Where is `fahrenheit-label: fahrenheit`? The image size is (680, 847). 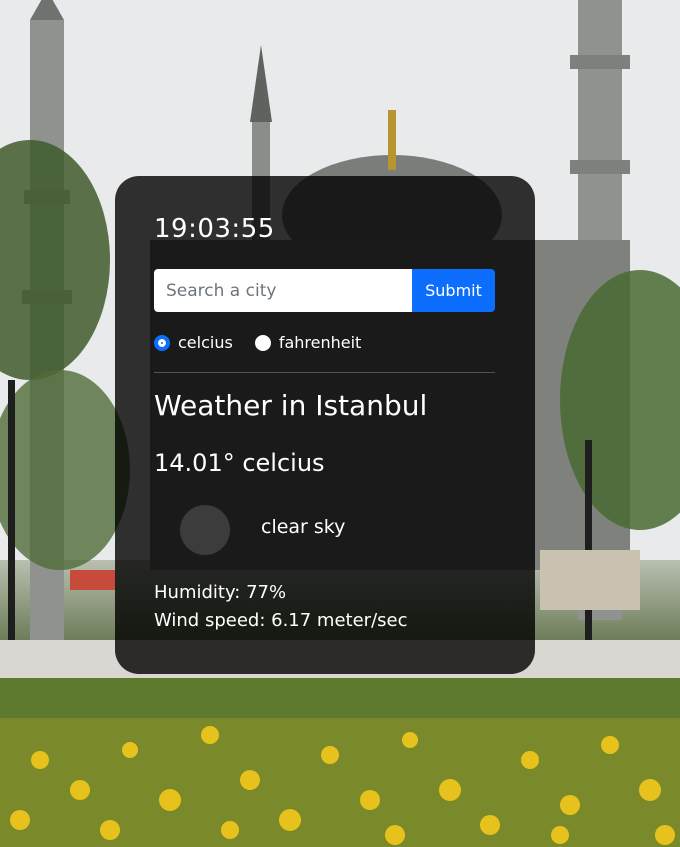 fahrenheit-label: fahrenheit is located at coordinates (320, 342).